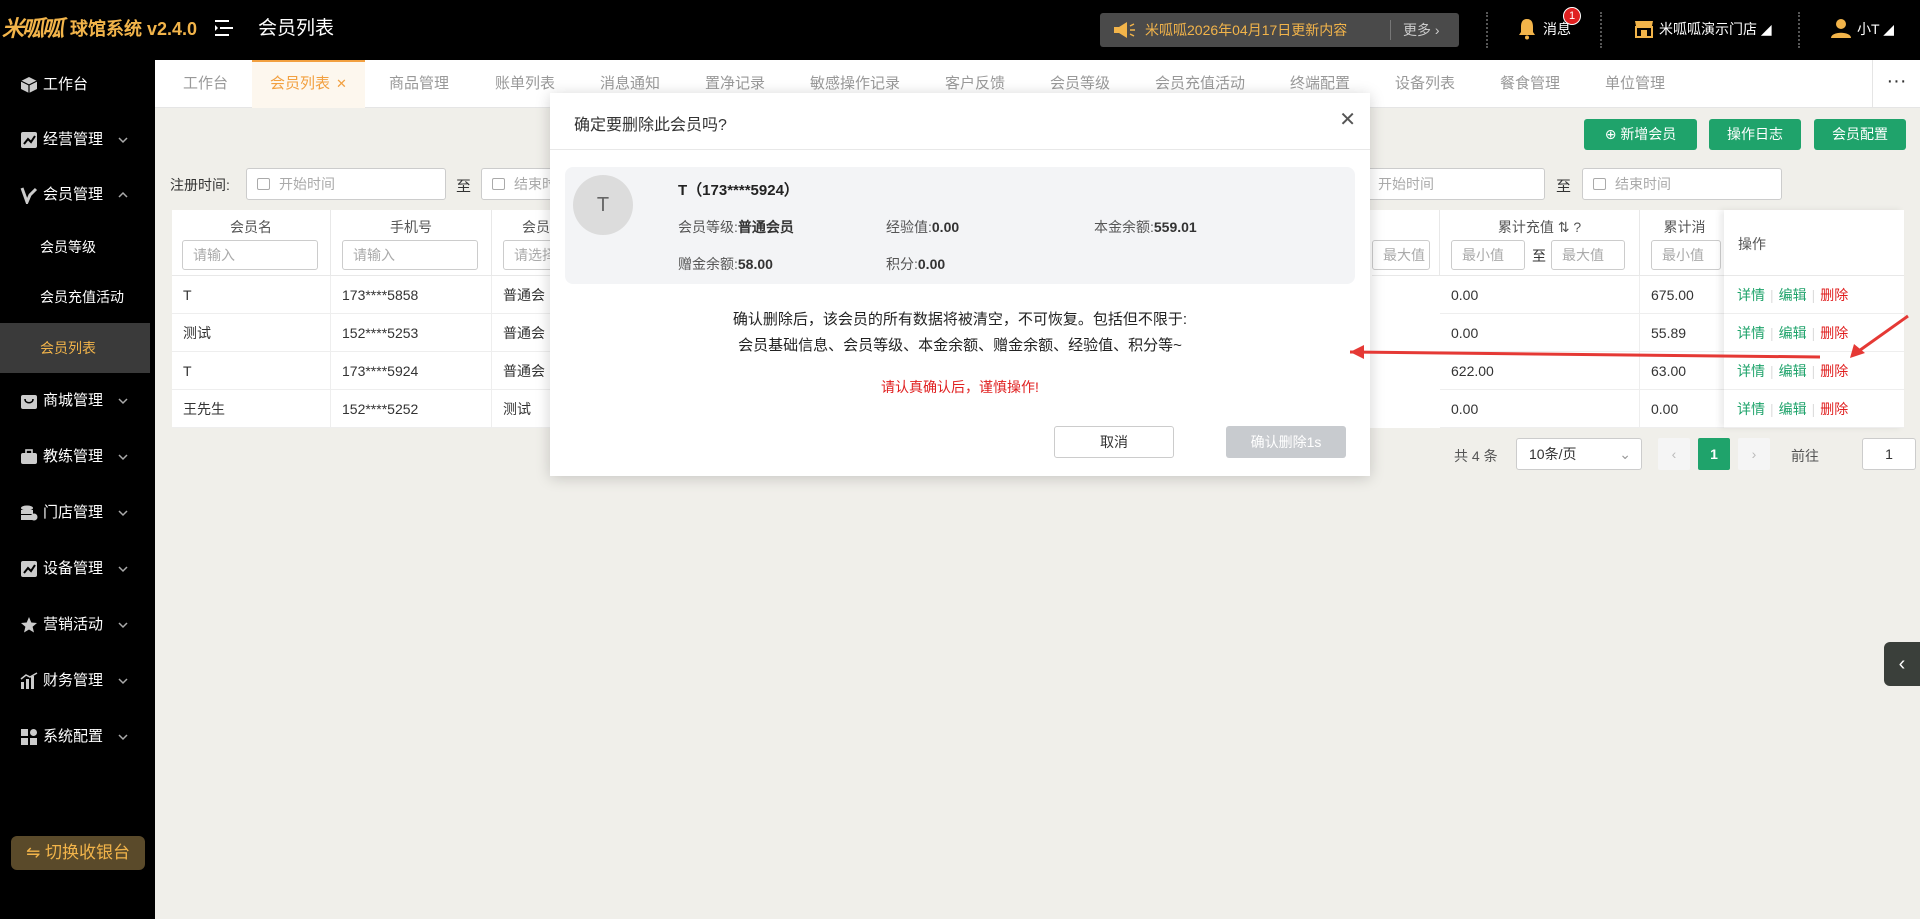  Describe the element at coordinates (1644, 29) in the screenshot. I see `store-icon` at that location.